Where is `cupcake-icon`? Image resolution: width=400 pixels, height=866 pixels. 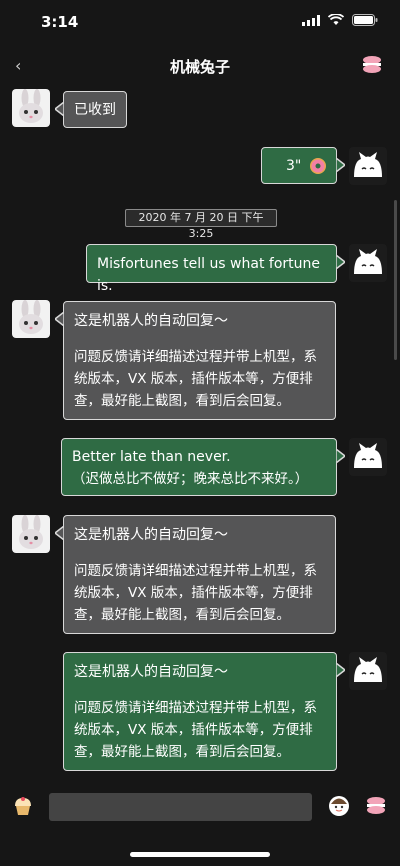
cupcake-icon is located at coordinates (23, 806).